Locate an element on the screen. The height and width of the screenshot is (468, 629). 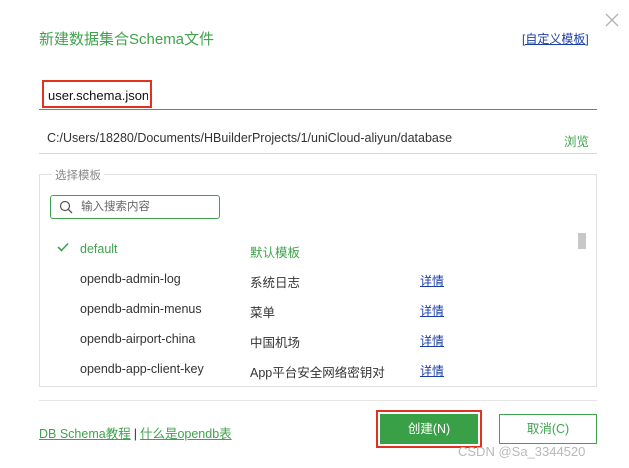
what-is-opendb-link: 什么是opendb表 is located at coordinates (186, 434).